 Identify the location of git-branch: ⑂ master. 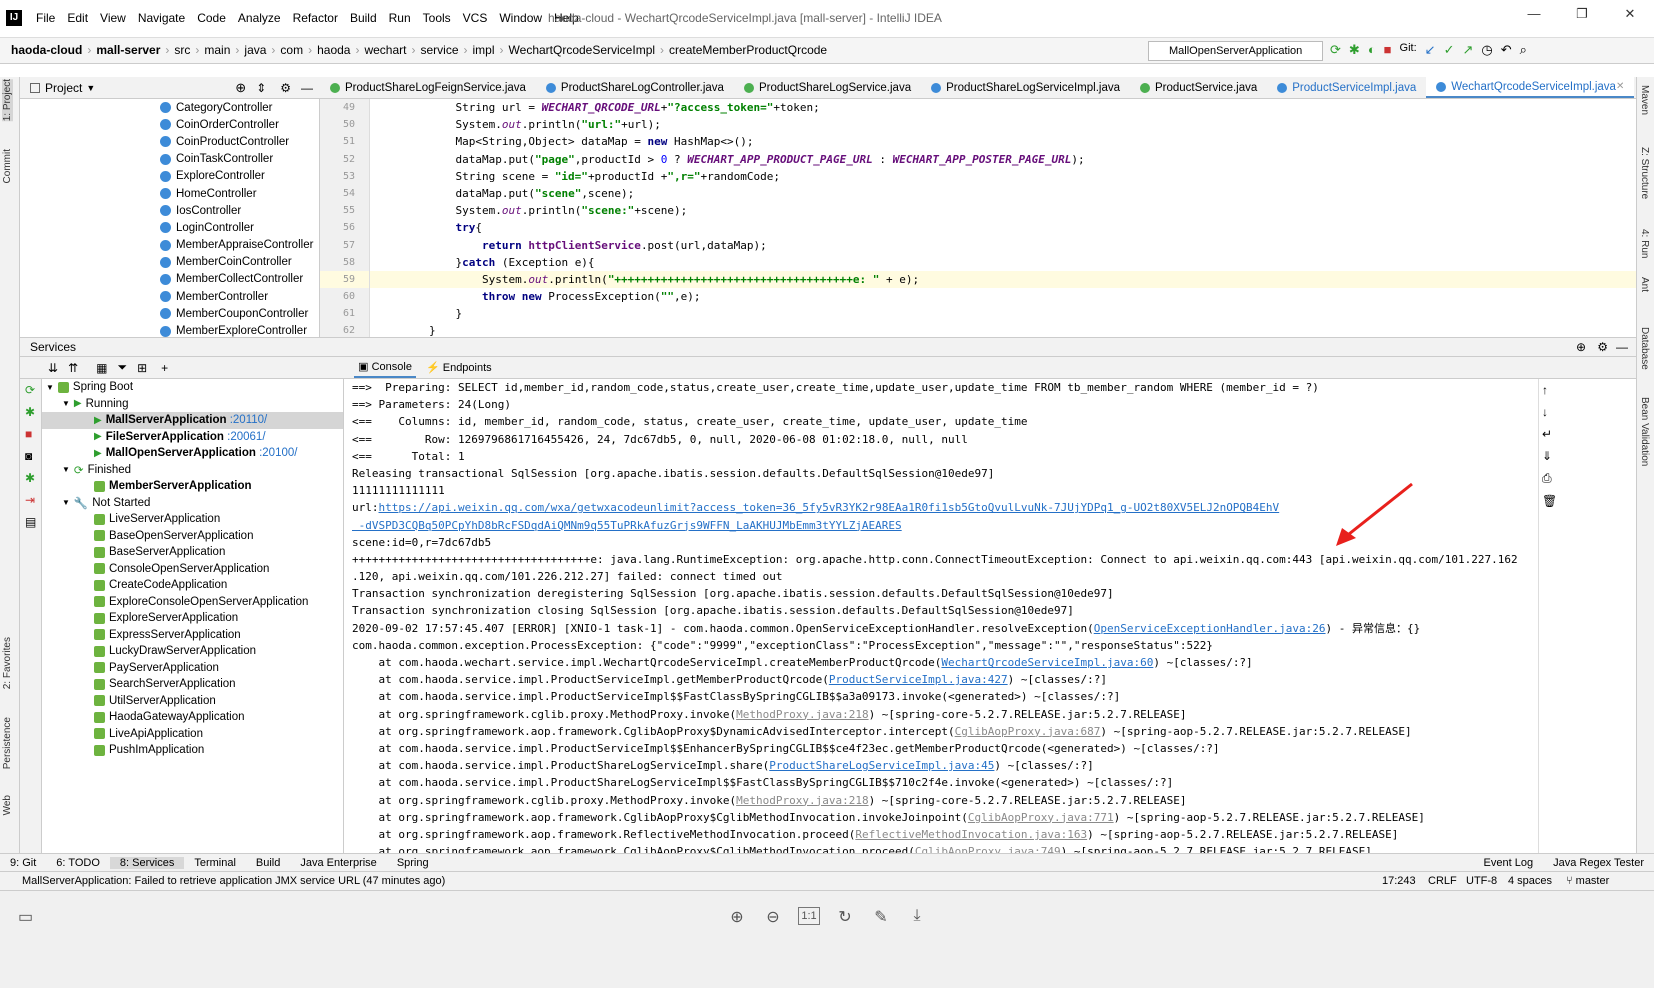
(1587, 881).